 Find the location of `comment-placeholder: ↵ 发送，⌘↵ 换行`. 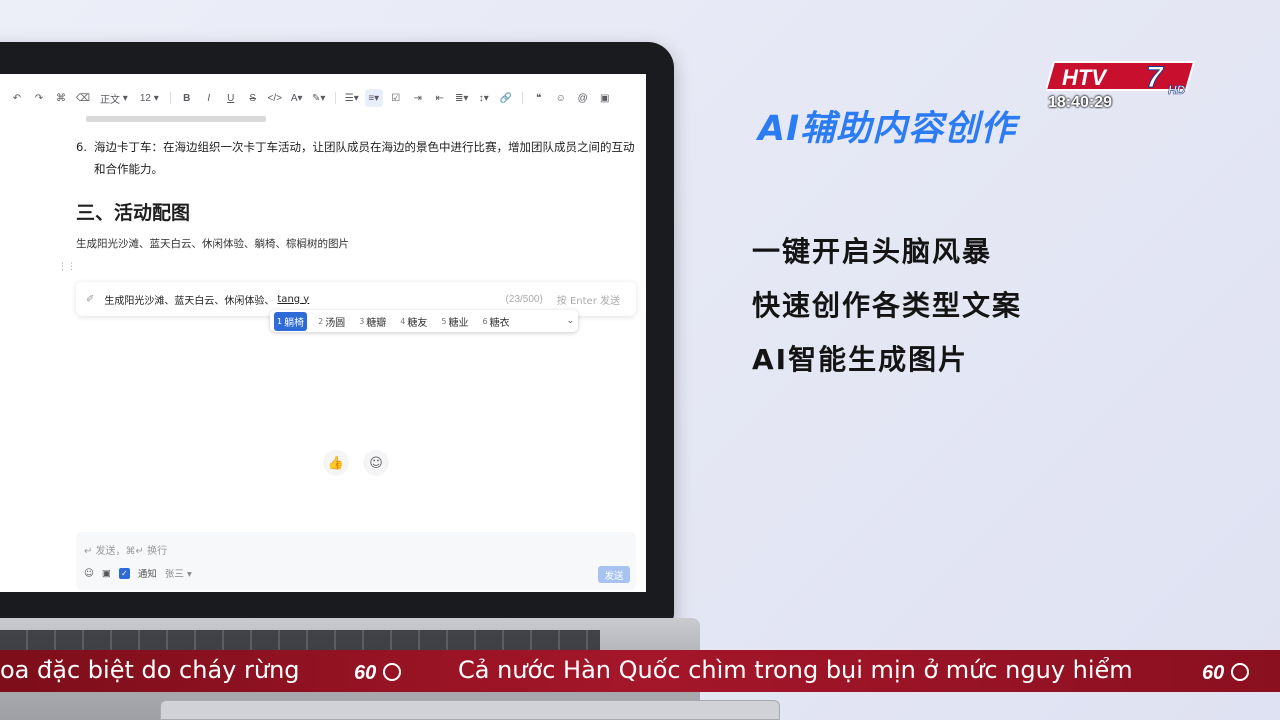

comment-placeholder: ↵ 发送，⌘↵ 换行 is located at coordinates (126, 551).